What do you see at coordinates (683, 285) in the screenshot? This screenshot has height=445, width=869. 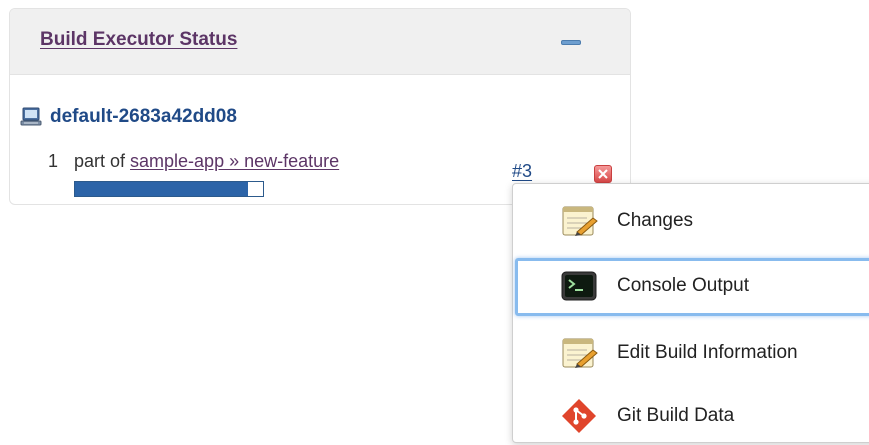 I see `menu-label-console-output: Console Output` at bounding box center [683, 285].